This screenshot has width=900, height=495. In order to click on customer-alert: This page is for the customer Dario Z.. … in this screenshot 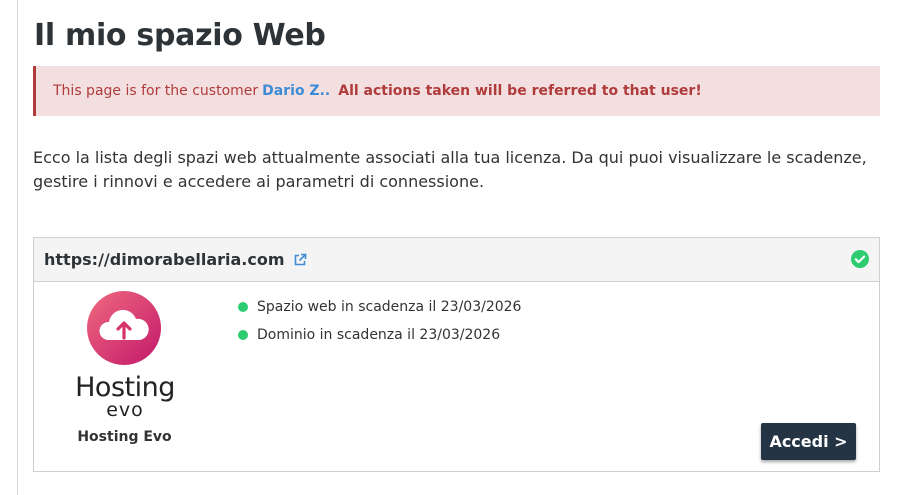, I will do `click(456, 91)`.